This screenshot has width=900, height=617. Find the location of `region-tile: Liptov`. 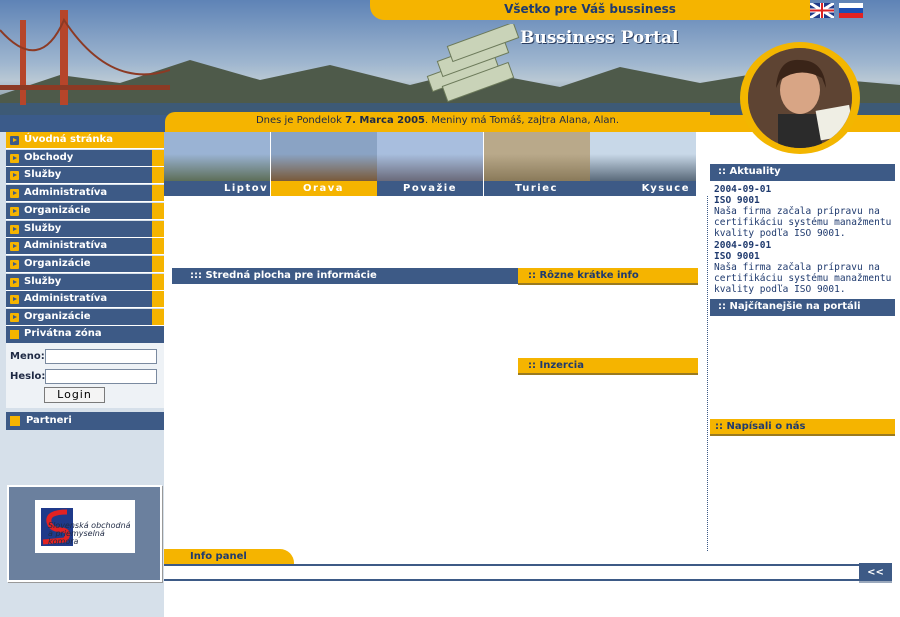

region-tile: Liptov is located at coordinates (217, 164).